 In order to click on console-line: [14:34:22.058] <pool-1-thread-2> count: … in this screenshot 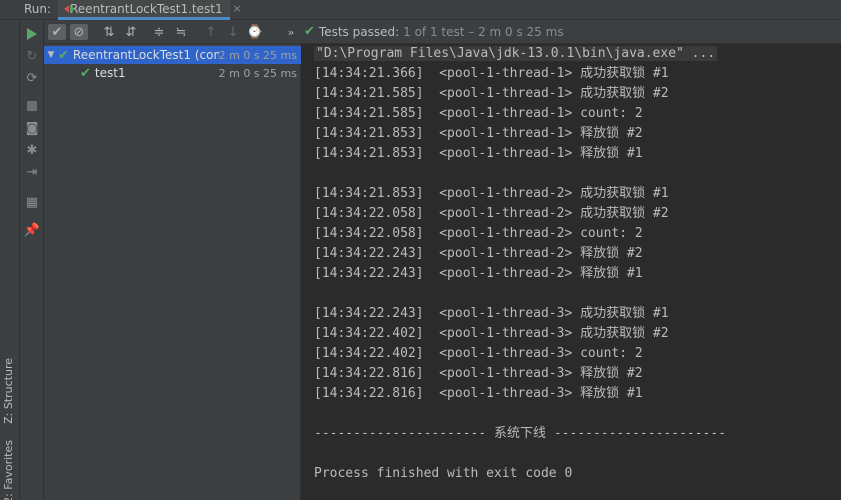, I will do `click(478, 233)`.